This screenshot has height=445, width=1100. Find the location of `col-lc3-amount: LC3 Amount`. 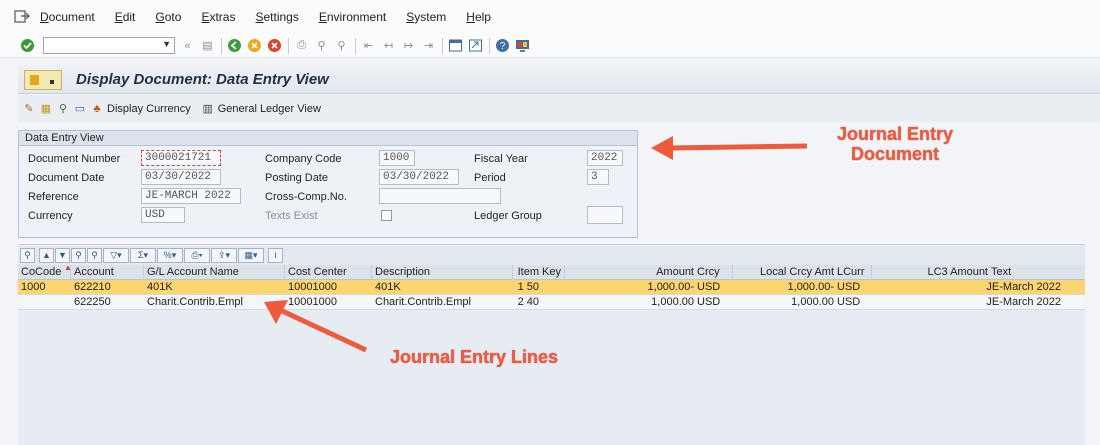

col-lc3-amount: LC3 Amount is located at coordinates (931, 272).